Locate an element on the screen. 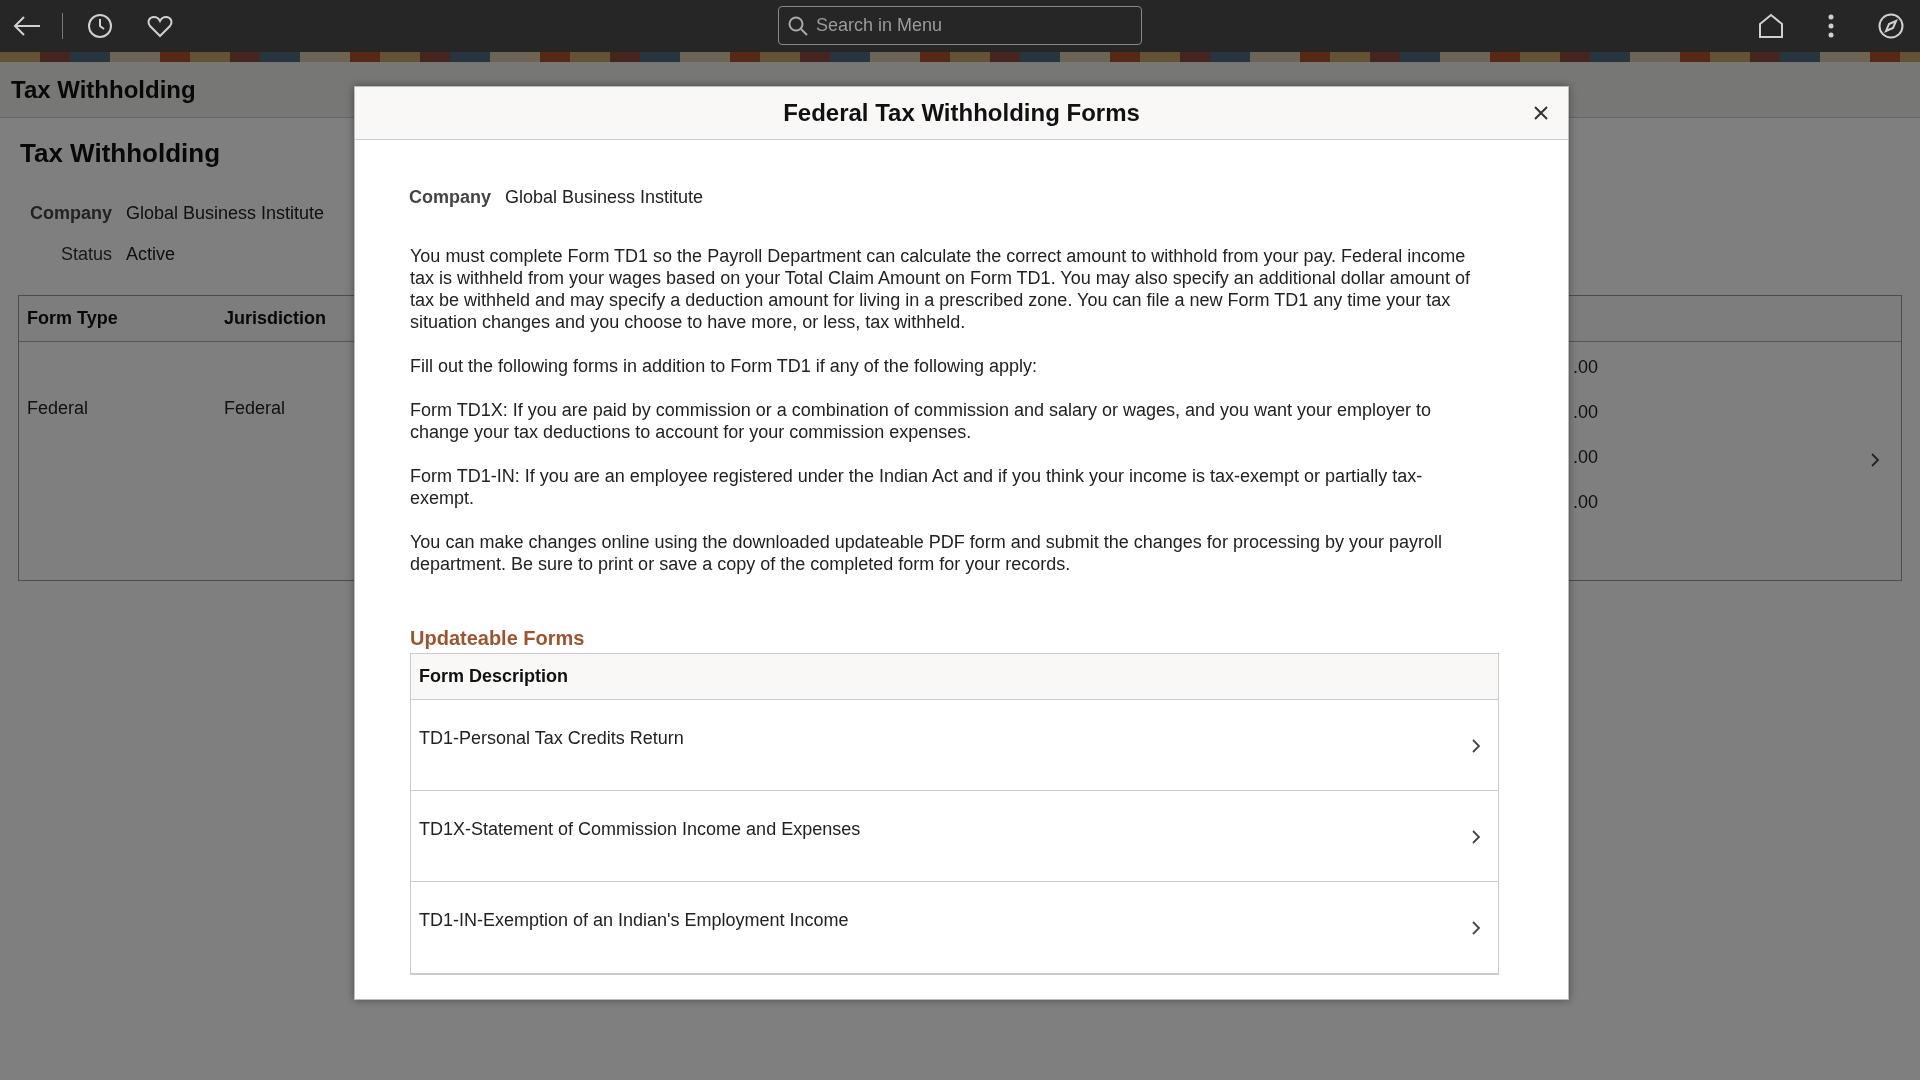 The height and width of the screenshot is (1080, 1920). page-title: Tax Withholding is located at coordinates (120, 153).